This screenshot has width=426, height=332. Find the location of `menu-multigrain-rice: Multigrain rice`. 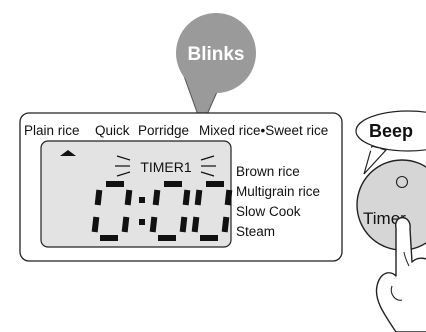

menu-multigrain-rice: Multigrain rice is located at coordinates (278, 191).